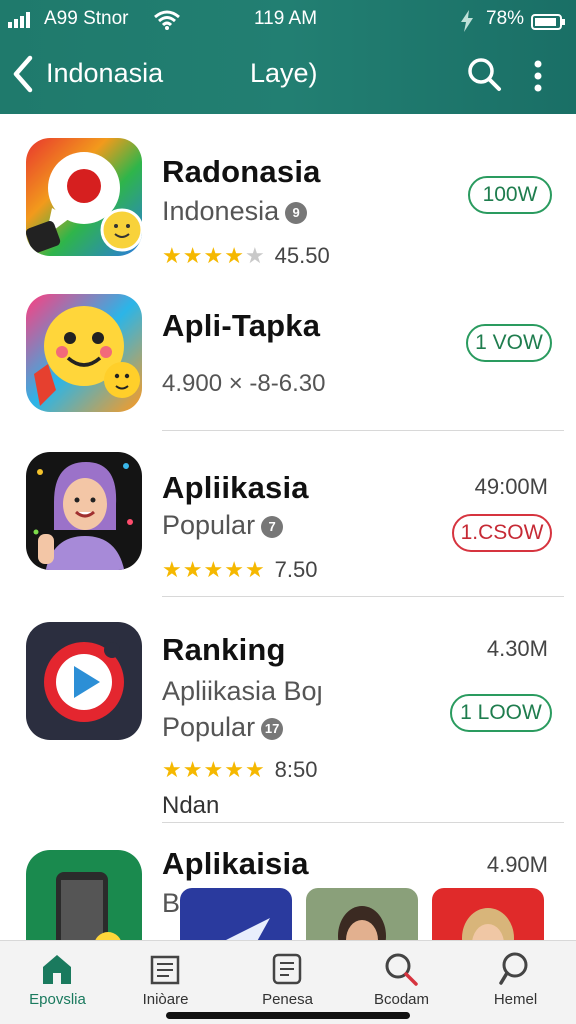  I want to click on wifi-icon, so click(167, 20).